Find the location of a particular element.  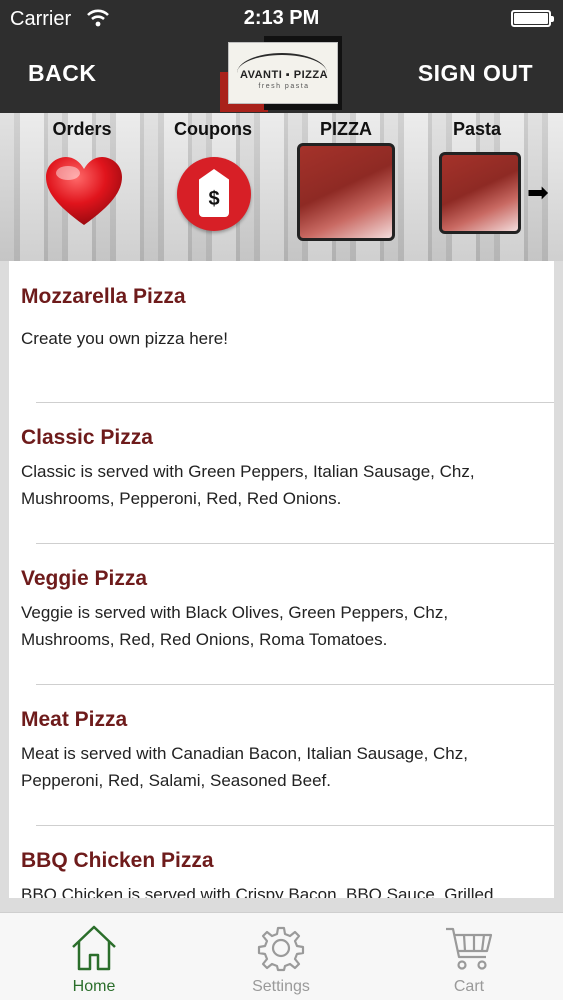

coupon-tag-icon: $ is located at coordinates (214, 193).